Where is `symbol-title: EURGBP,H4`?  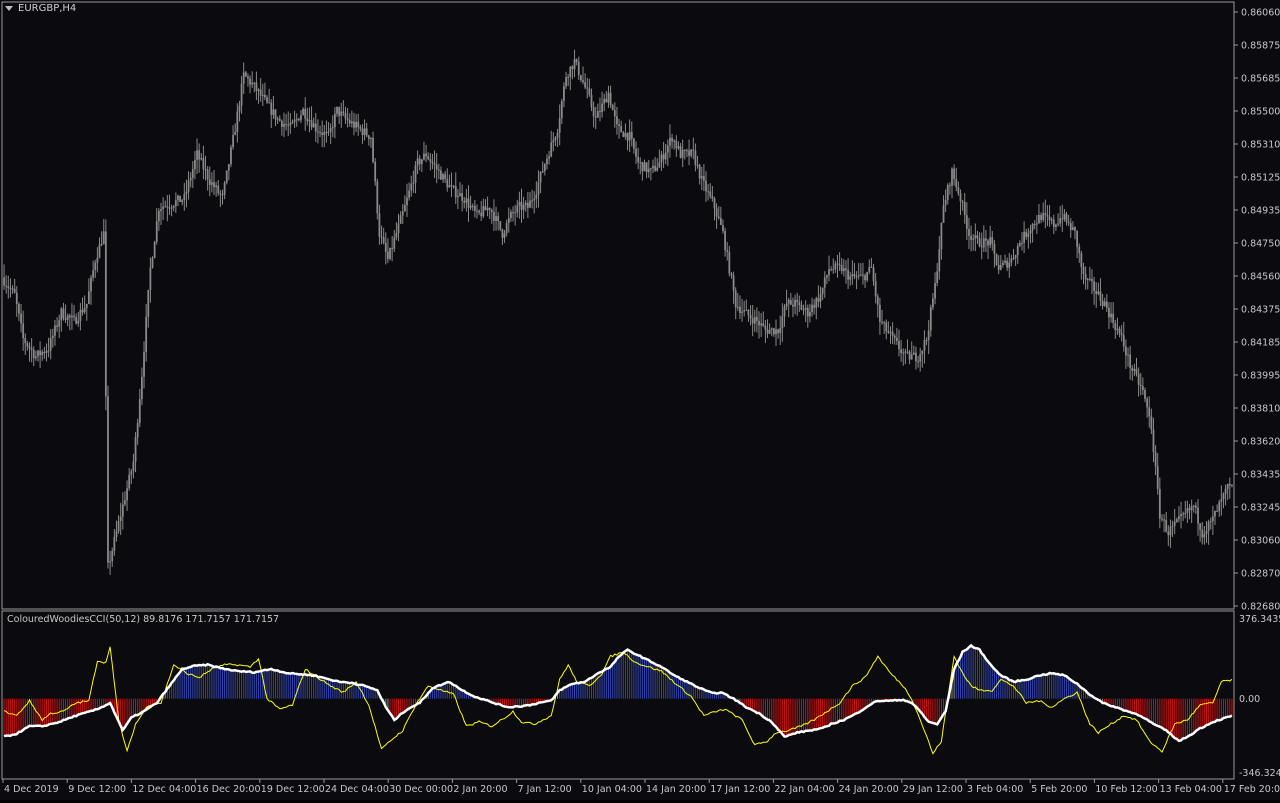 symbol-title: EURGBP,H4 is located at coordinates (47, 8).